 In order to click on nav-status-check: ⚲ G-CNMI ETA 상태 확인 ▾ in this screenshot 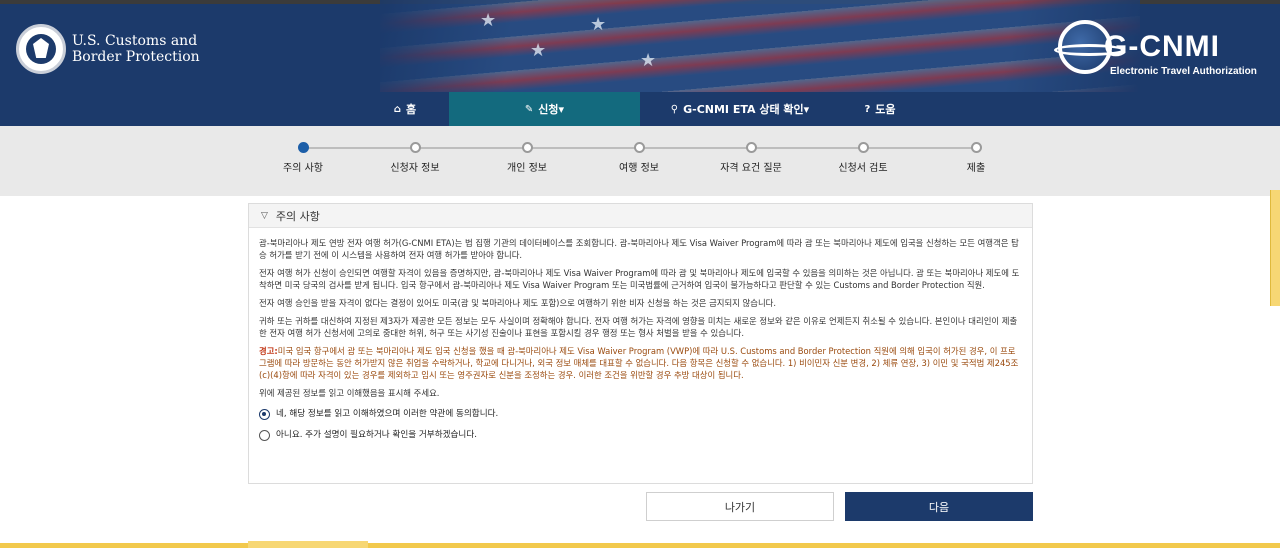, I will do `click(740, 109)`.